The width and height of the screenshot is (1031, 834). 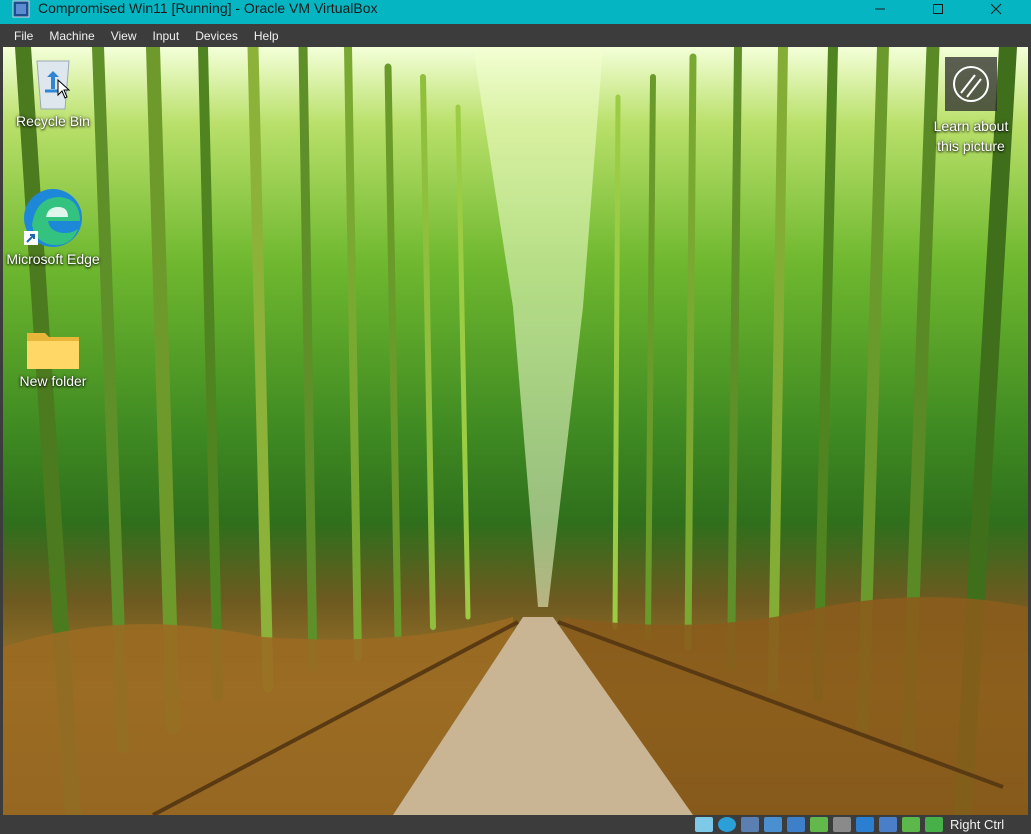 What do you see at coordinates (515, 35) in the screenshot?
I see `menu-bar: File Machine View Input Devices Help` at bounding box center [515, 35].